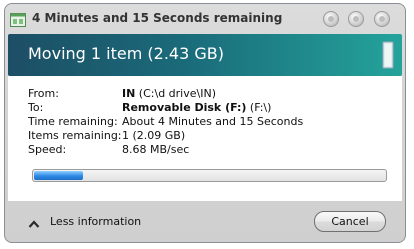 This screenshot has height=249, width=414. Describe the element at coordinates (259, 107) in the screenshot. I see `to-path: (F:\)` at that location.